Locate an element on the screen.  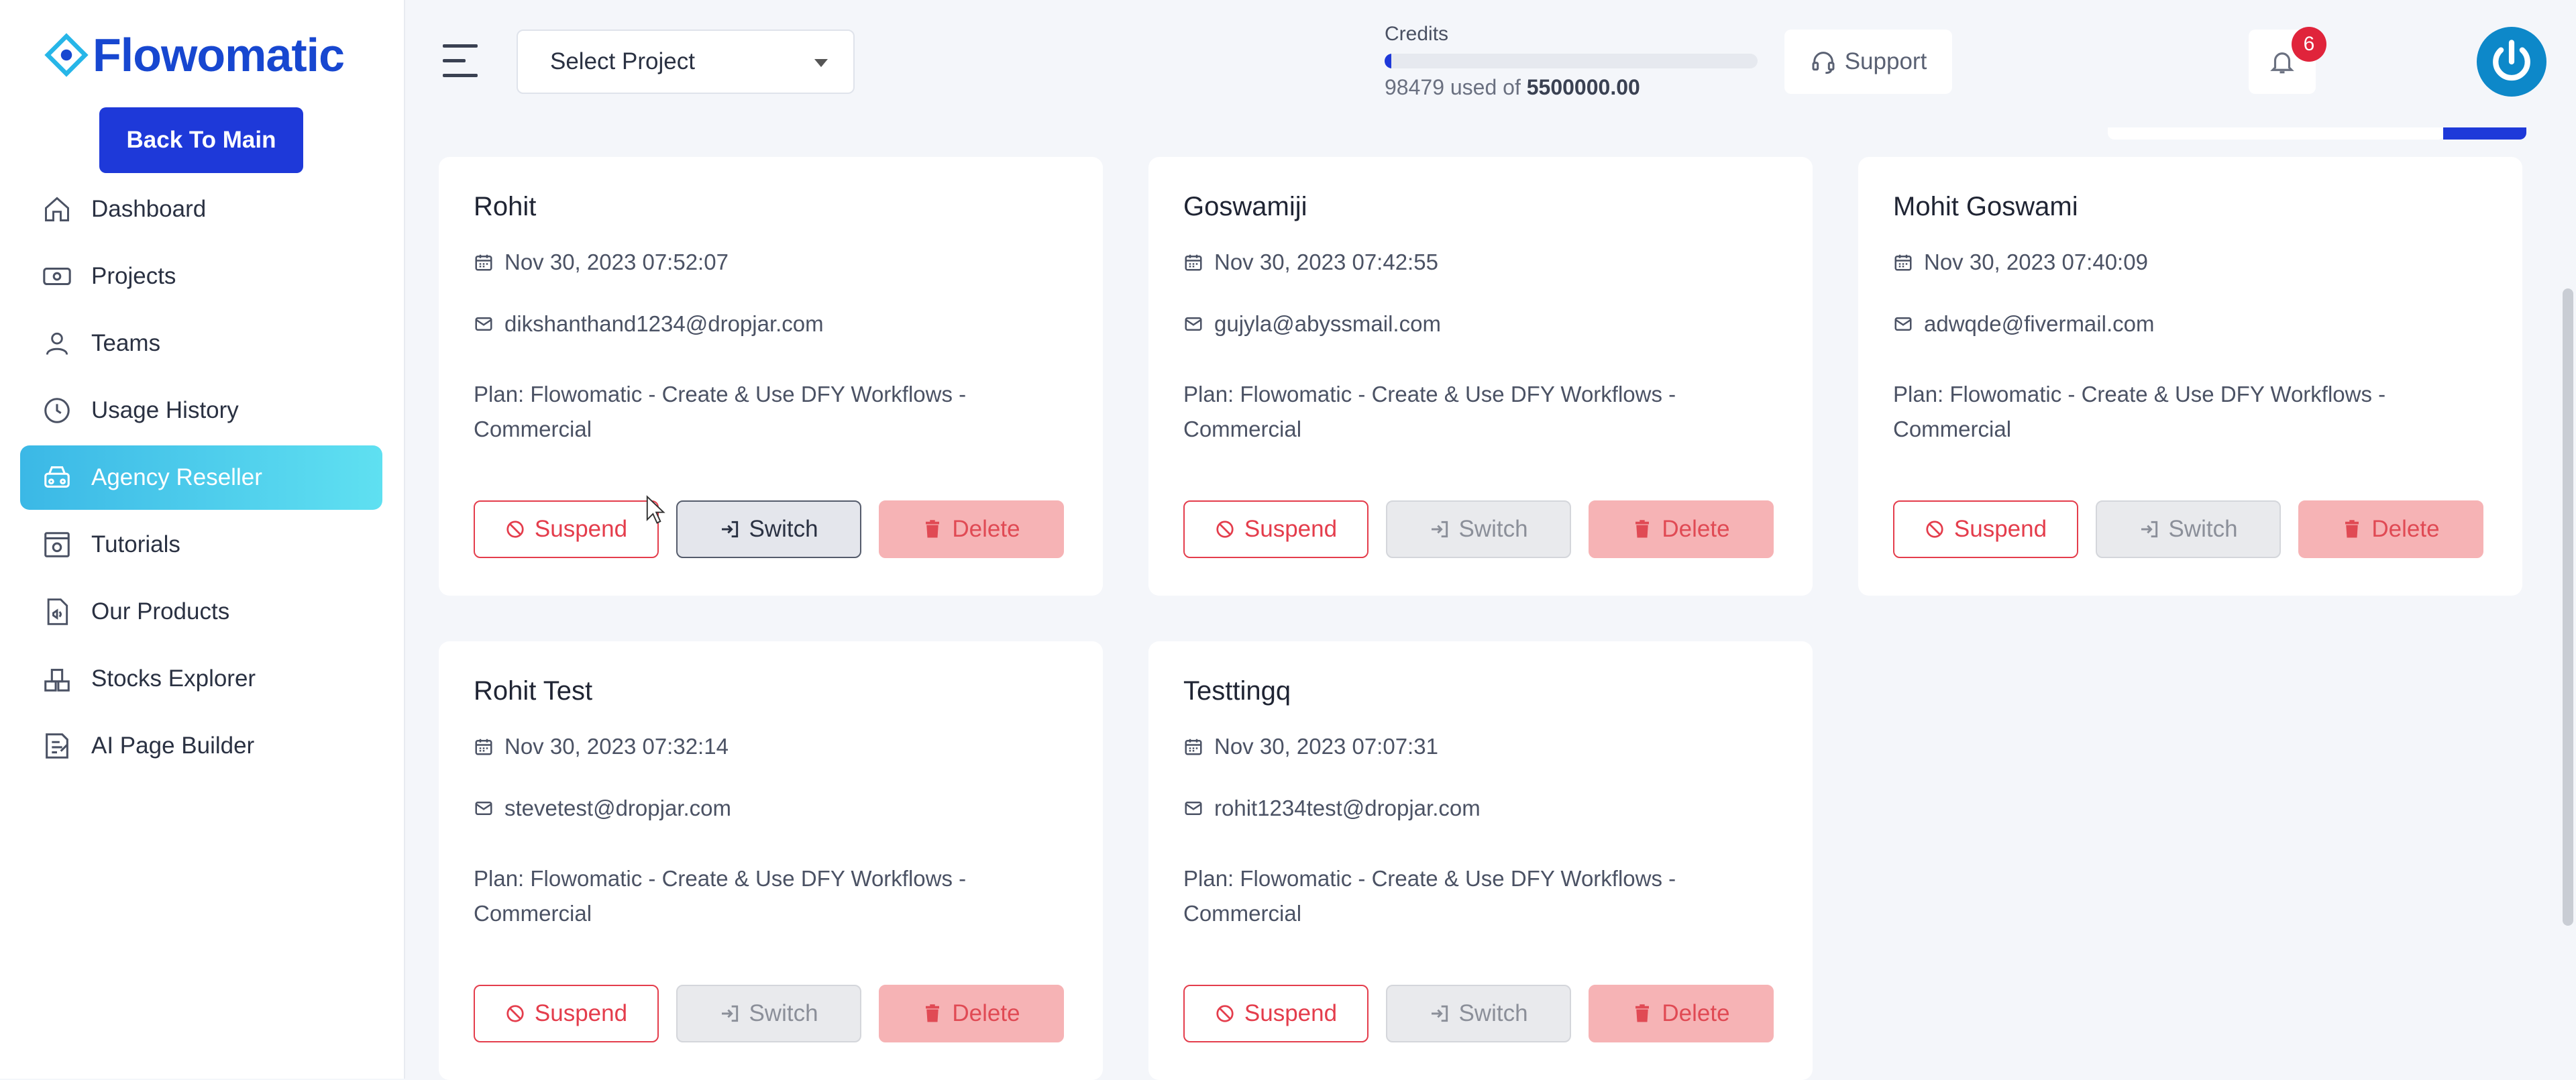
date-text: Nov 30, 2023 07:32:14 is located at coordinates (616, 746).